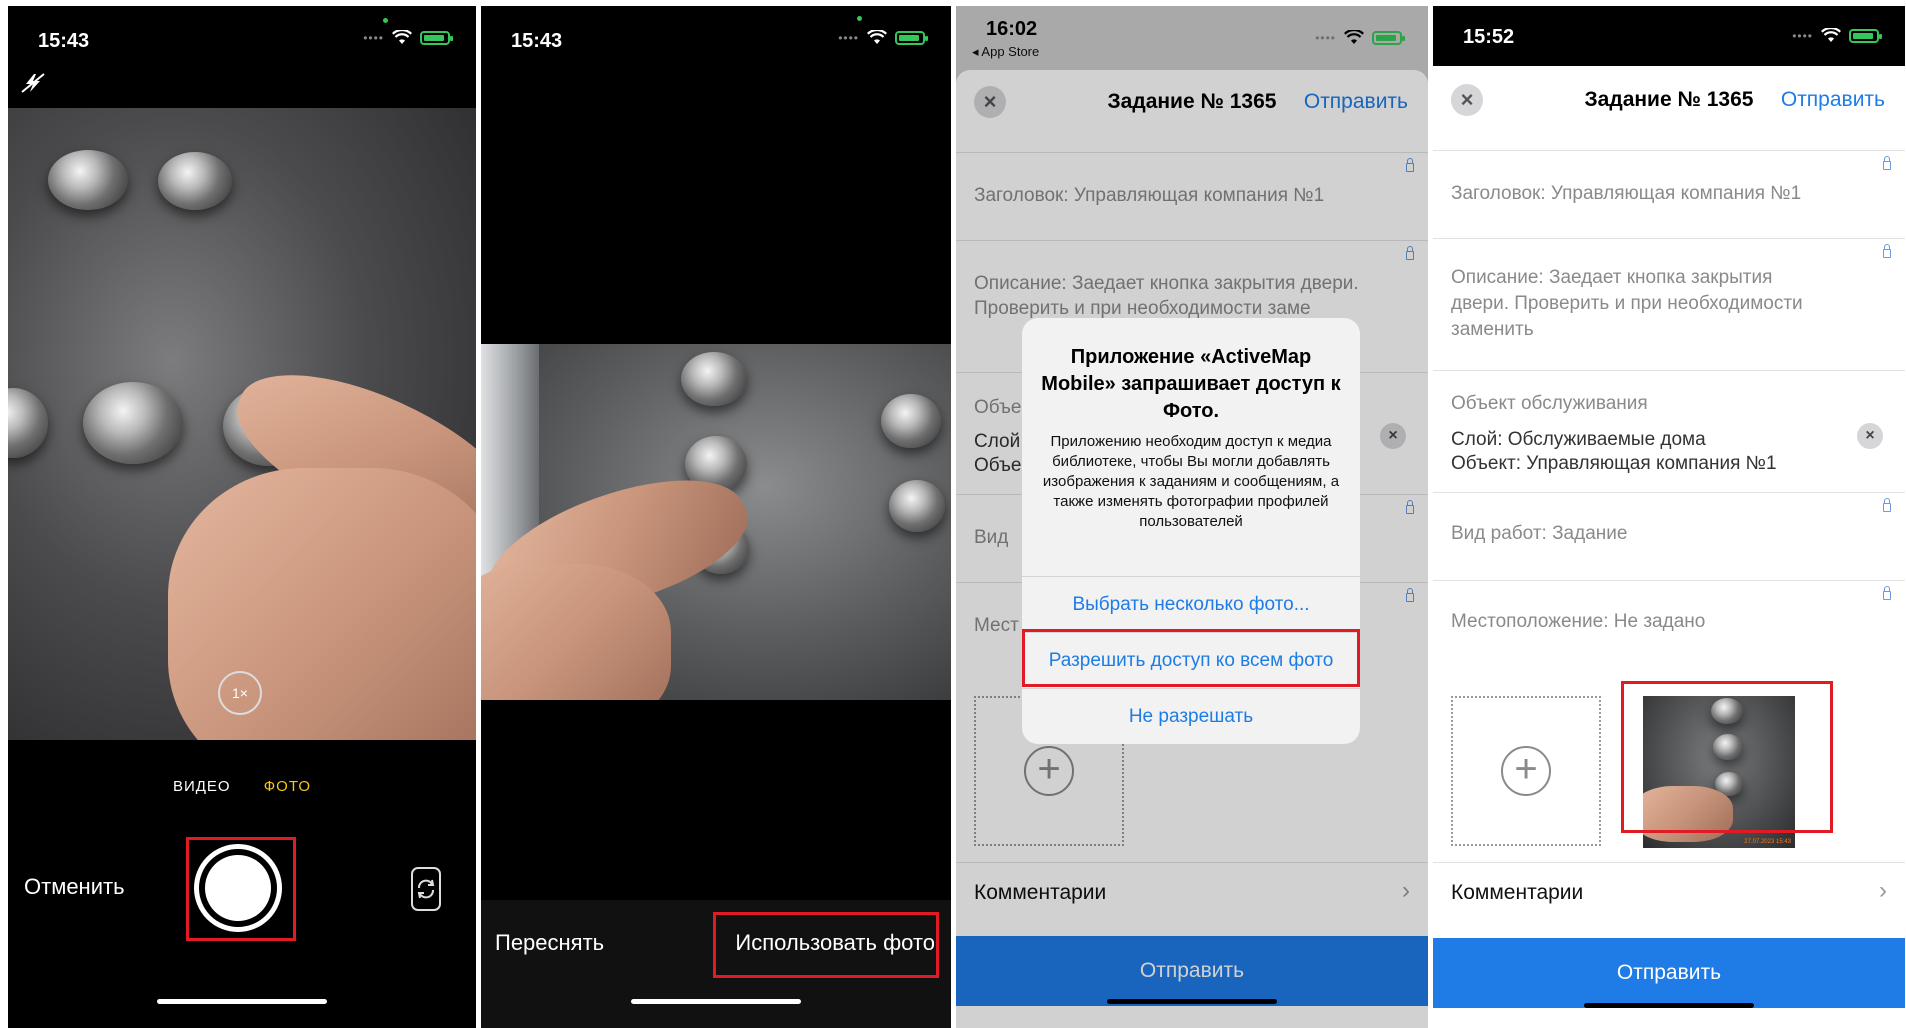 The width and height of the screenshot is (1906, 1028). What do you see at coordinates (1517, 892) in the screenshot?
I see `comments-label: Комментарии` at bounding box center [1517, 892].